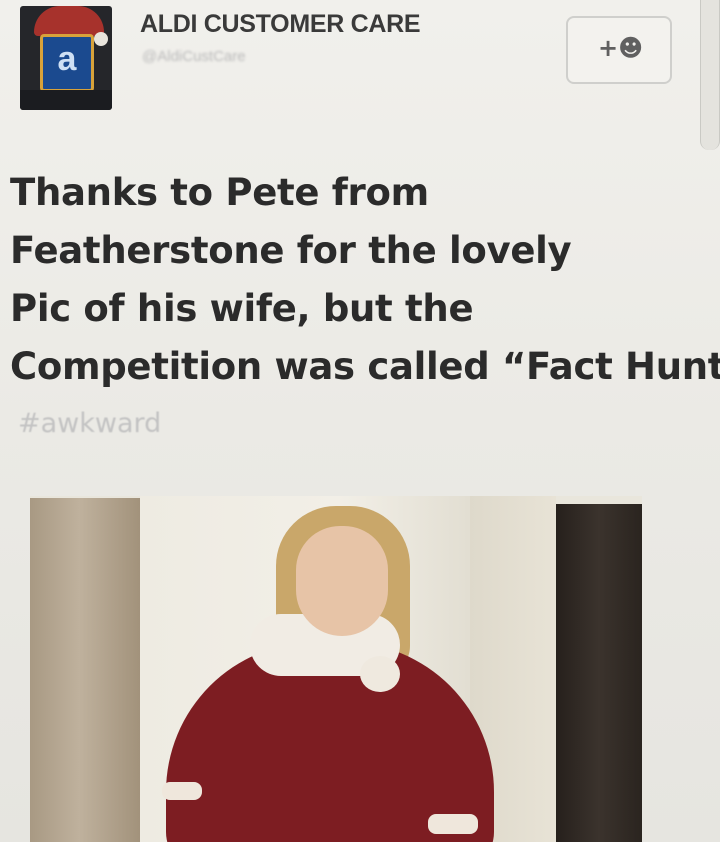 This screenshot has height=842, width=720. Describe the element at coordinates (710, 75) in the screenshot. I see `scrollbar` at that location.